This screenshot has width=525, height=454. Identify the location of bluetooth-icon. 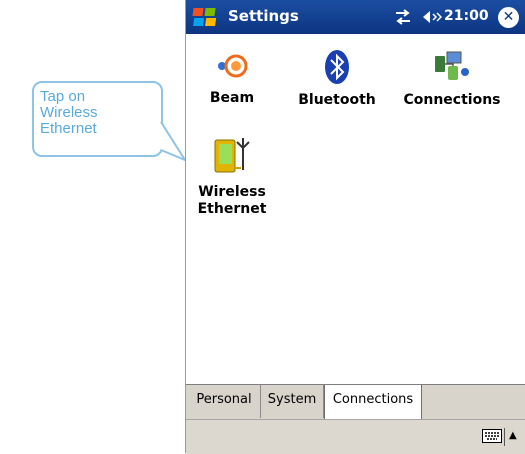
(337, 67).